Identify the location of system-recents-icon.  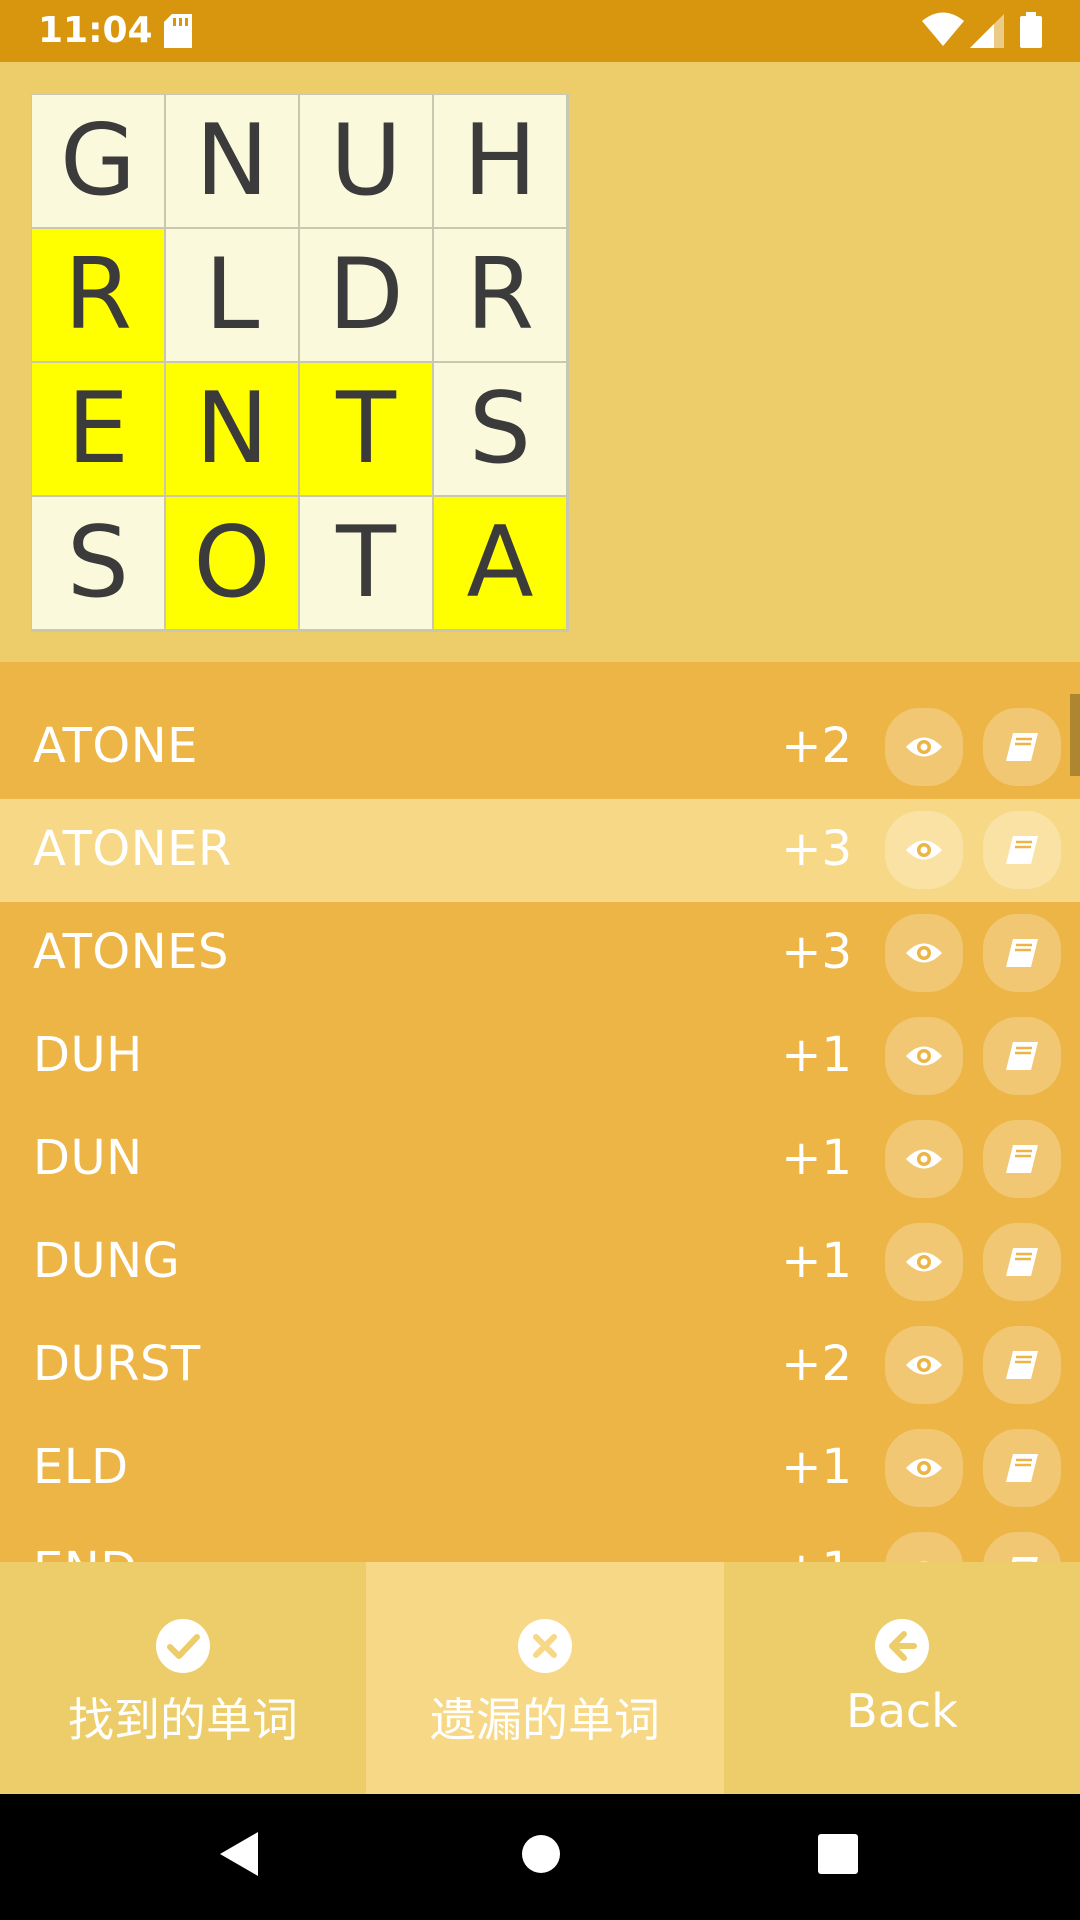
(838, 1856).